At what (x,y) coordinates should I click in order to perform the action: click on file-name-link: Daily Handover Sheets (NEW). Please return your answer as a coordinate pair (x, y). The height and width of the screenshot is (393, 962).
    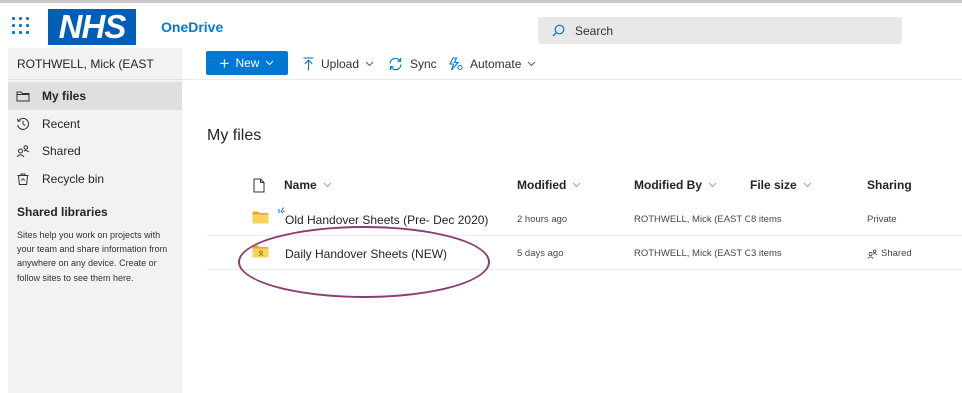
    Looking at the image, I should click on (366, 254).